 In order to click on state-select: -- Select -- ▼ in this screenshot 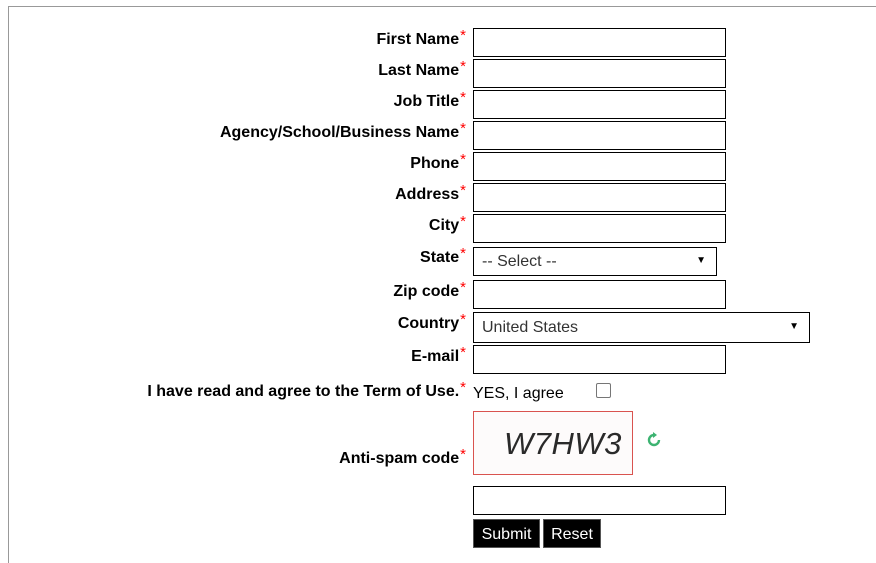, I will do `click(595, 261)`.